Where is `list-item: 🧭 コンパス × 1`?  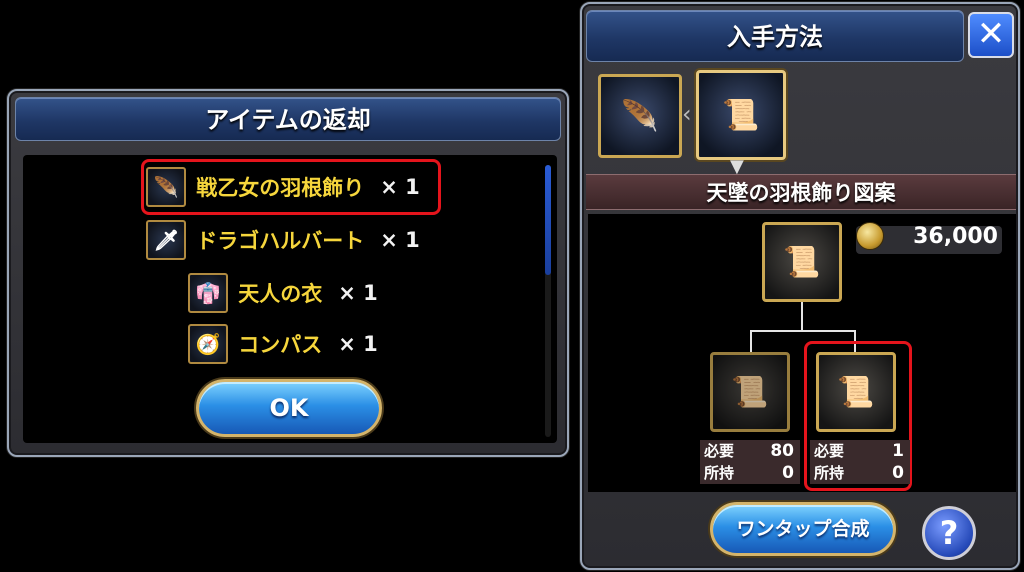
list-item: 🧭 コンパス × 1 is located at coordinates (283, 344).